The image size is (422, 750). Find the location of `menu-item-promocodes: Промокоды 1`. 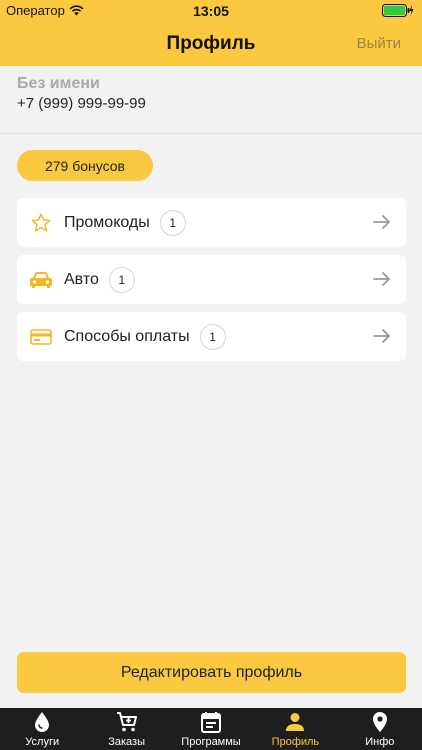

menu-item-promocodes: Промокоды 1 is located at coordinates (211, 222).